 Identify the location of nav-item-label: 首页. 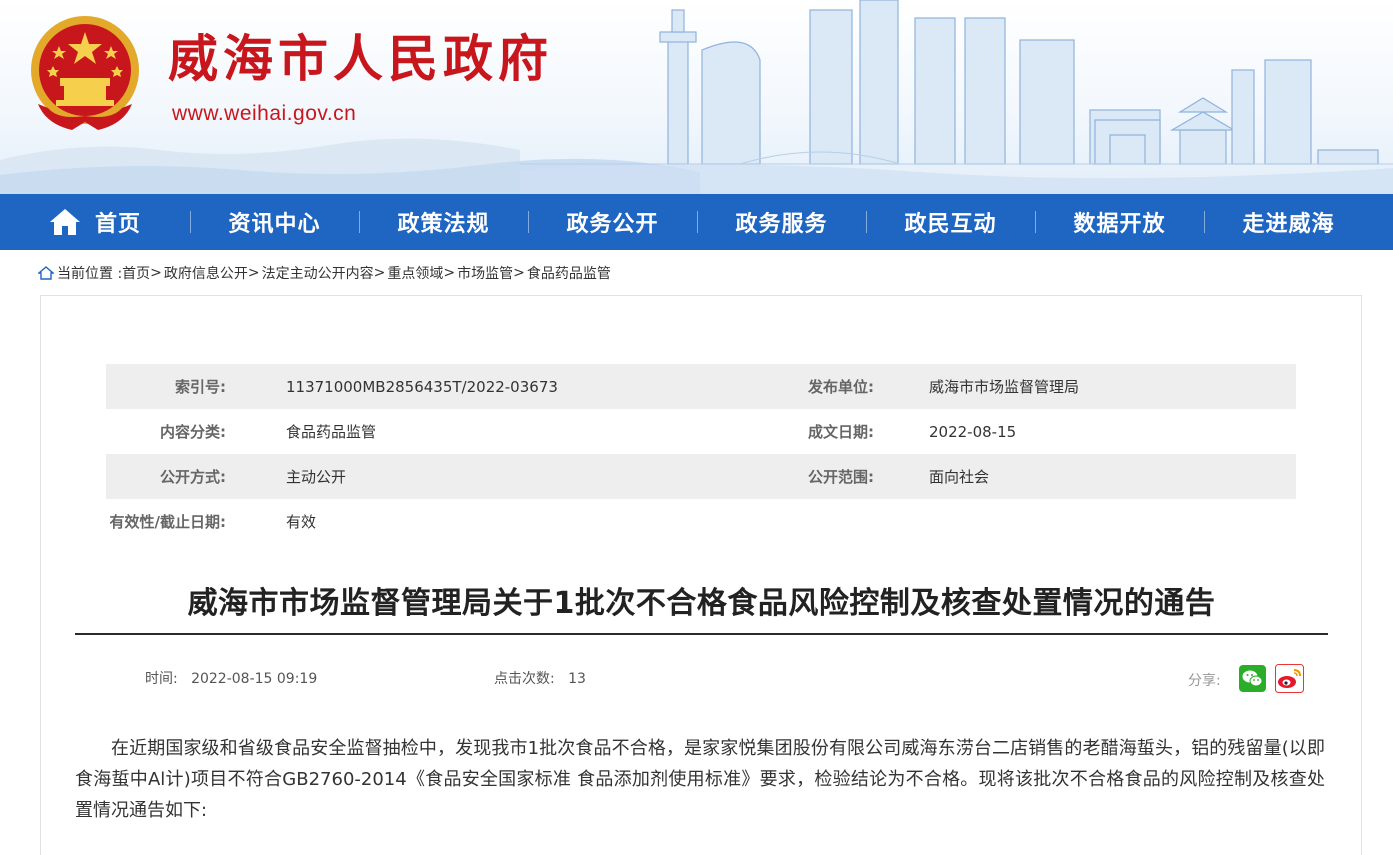
(117, 224).